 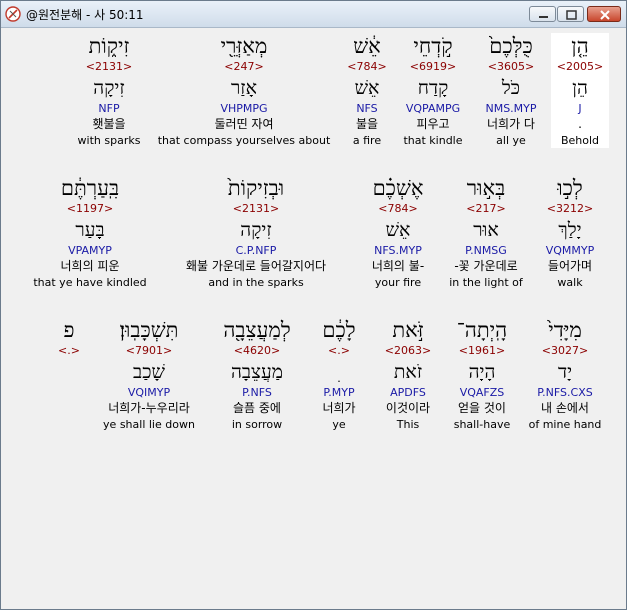 What do you see at coordinates (398, 188) in the screenshot?
I see `hebrew-word: אֶשְׁכֶ֗ם` at bounding box center [398, 188].